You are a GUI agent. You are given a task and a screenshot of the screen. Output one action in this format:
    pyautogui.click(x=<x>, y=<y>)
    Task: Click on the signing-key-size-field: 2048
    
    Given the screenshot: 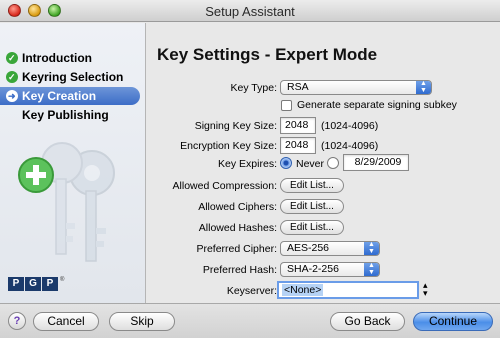 What is the action you would take?
    pyautogui.click(x=298, y=125)
    